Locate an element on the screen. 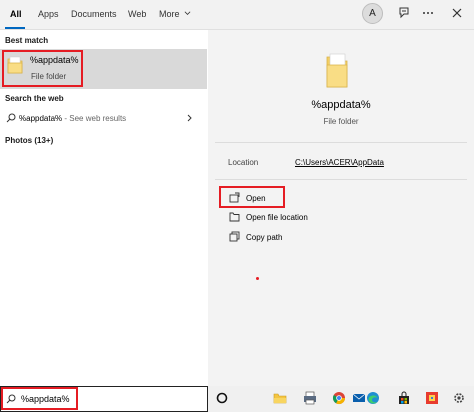 Image resolution: width=474 pixels, height=412 pixels. browser-icon is located at coordinates (339, 398).